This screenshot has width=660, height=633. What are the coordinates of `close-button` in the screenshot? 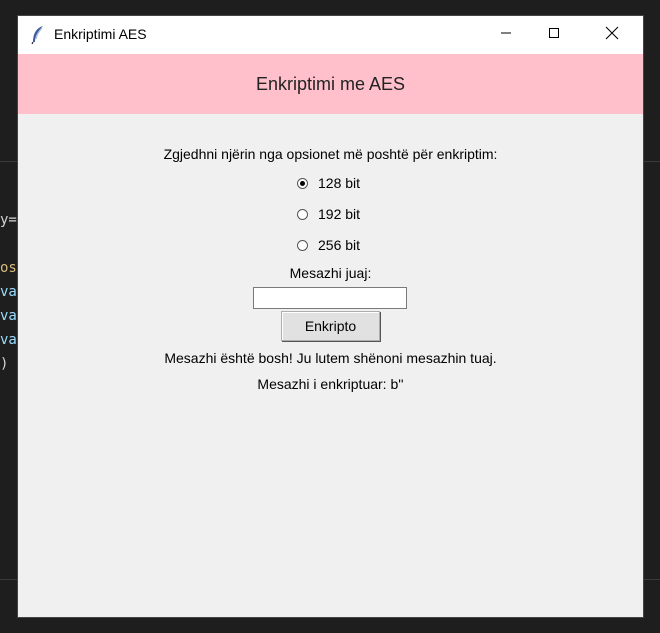 It's located at (612, 35).